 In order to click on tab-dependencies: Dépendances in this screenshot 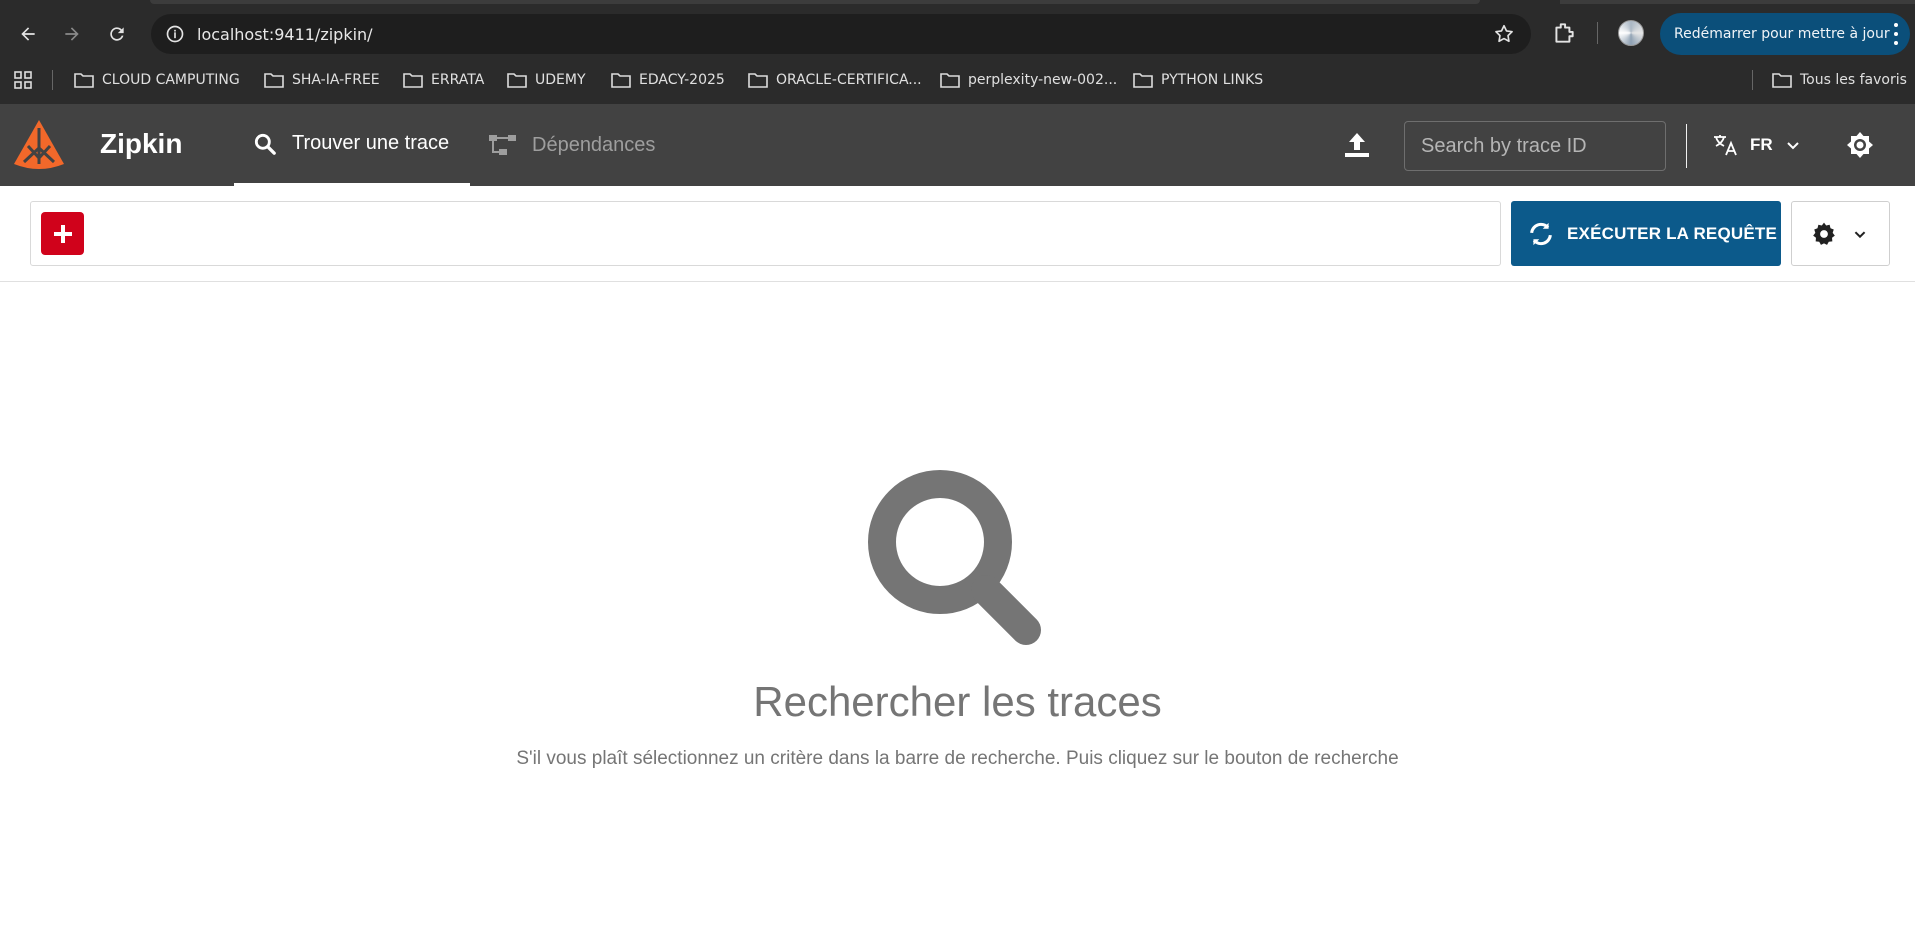, I will do `click(571, 145)`.